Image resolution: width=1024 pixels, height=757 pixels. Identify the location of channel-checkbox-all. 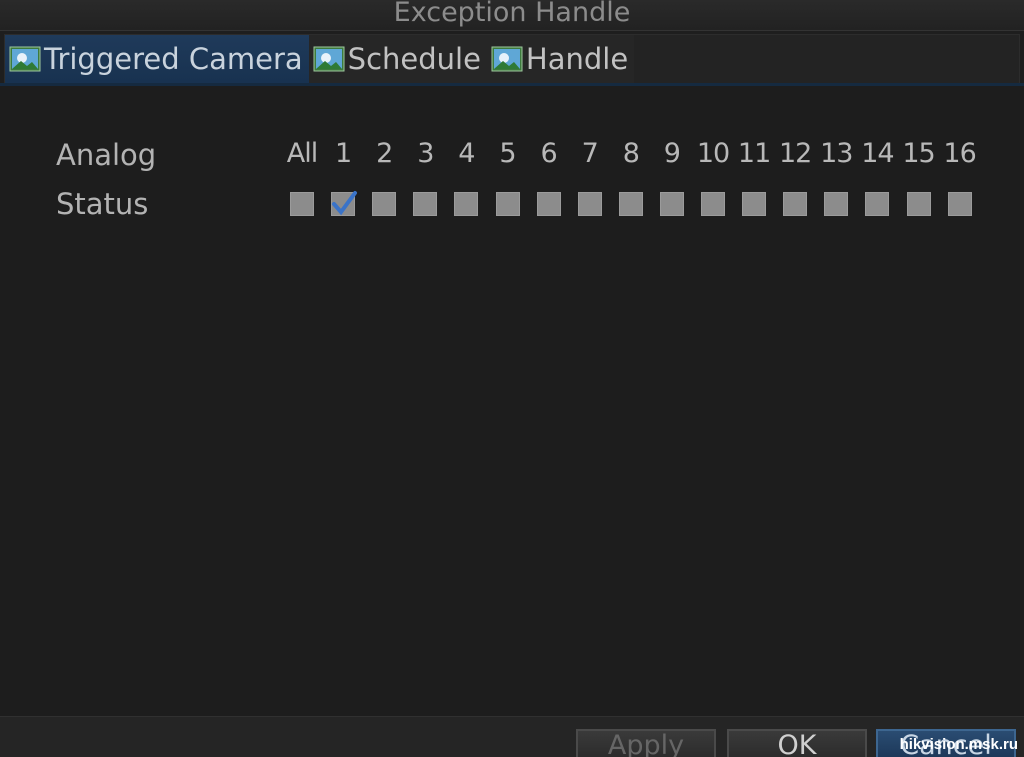
(302, 204).